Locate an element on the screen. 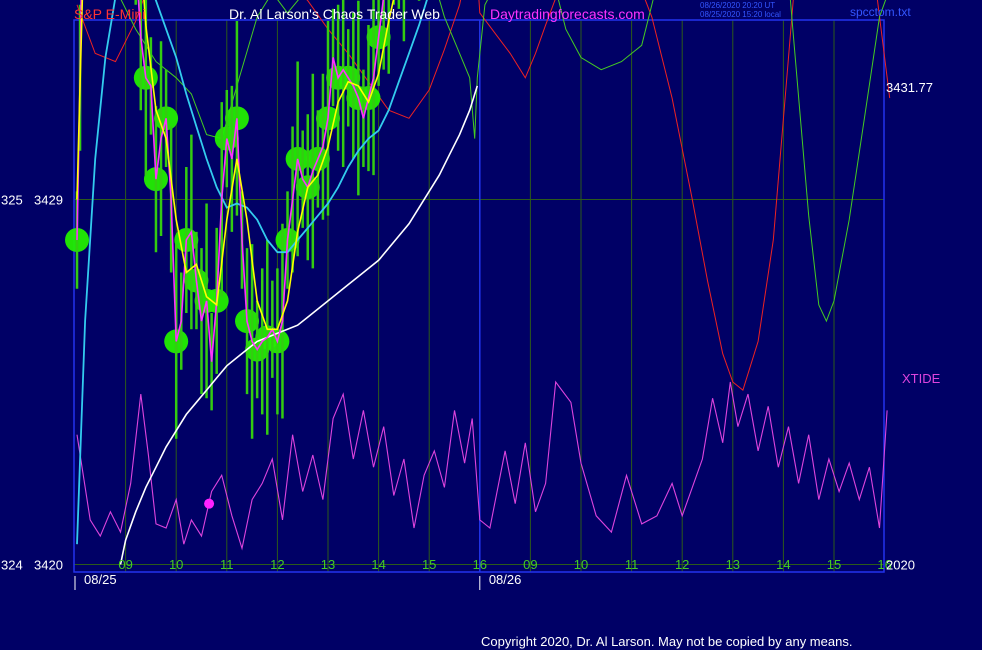 The width and height of the screenshot is (982, 650). date-label: 08/26 is located at coordinates (505, 579).